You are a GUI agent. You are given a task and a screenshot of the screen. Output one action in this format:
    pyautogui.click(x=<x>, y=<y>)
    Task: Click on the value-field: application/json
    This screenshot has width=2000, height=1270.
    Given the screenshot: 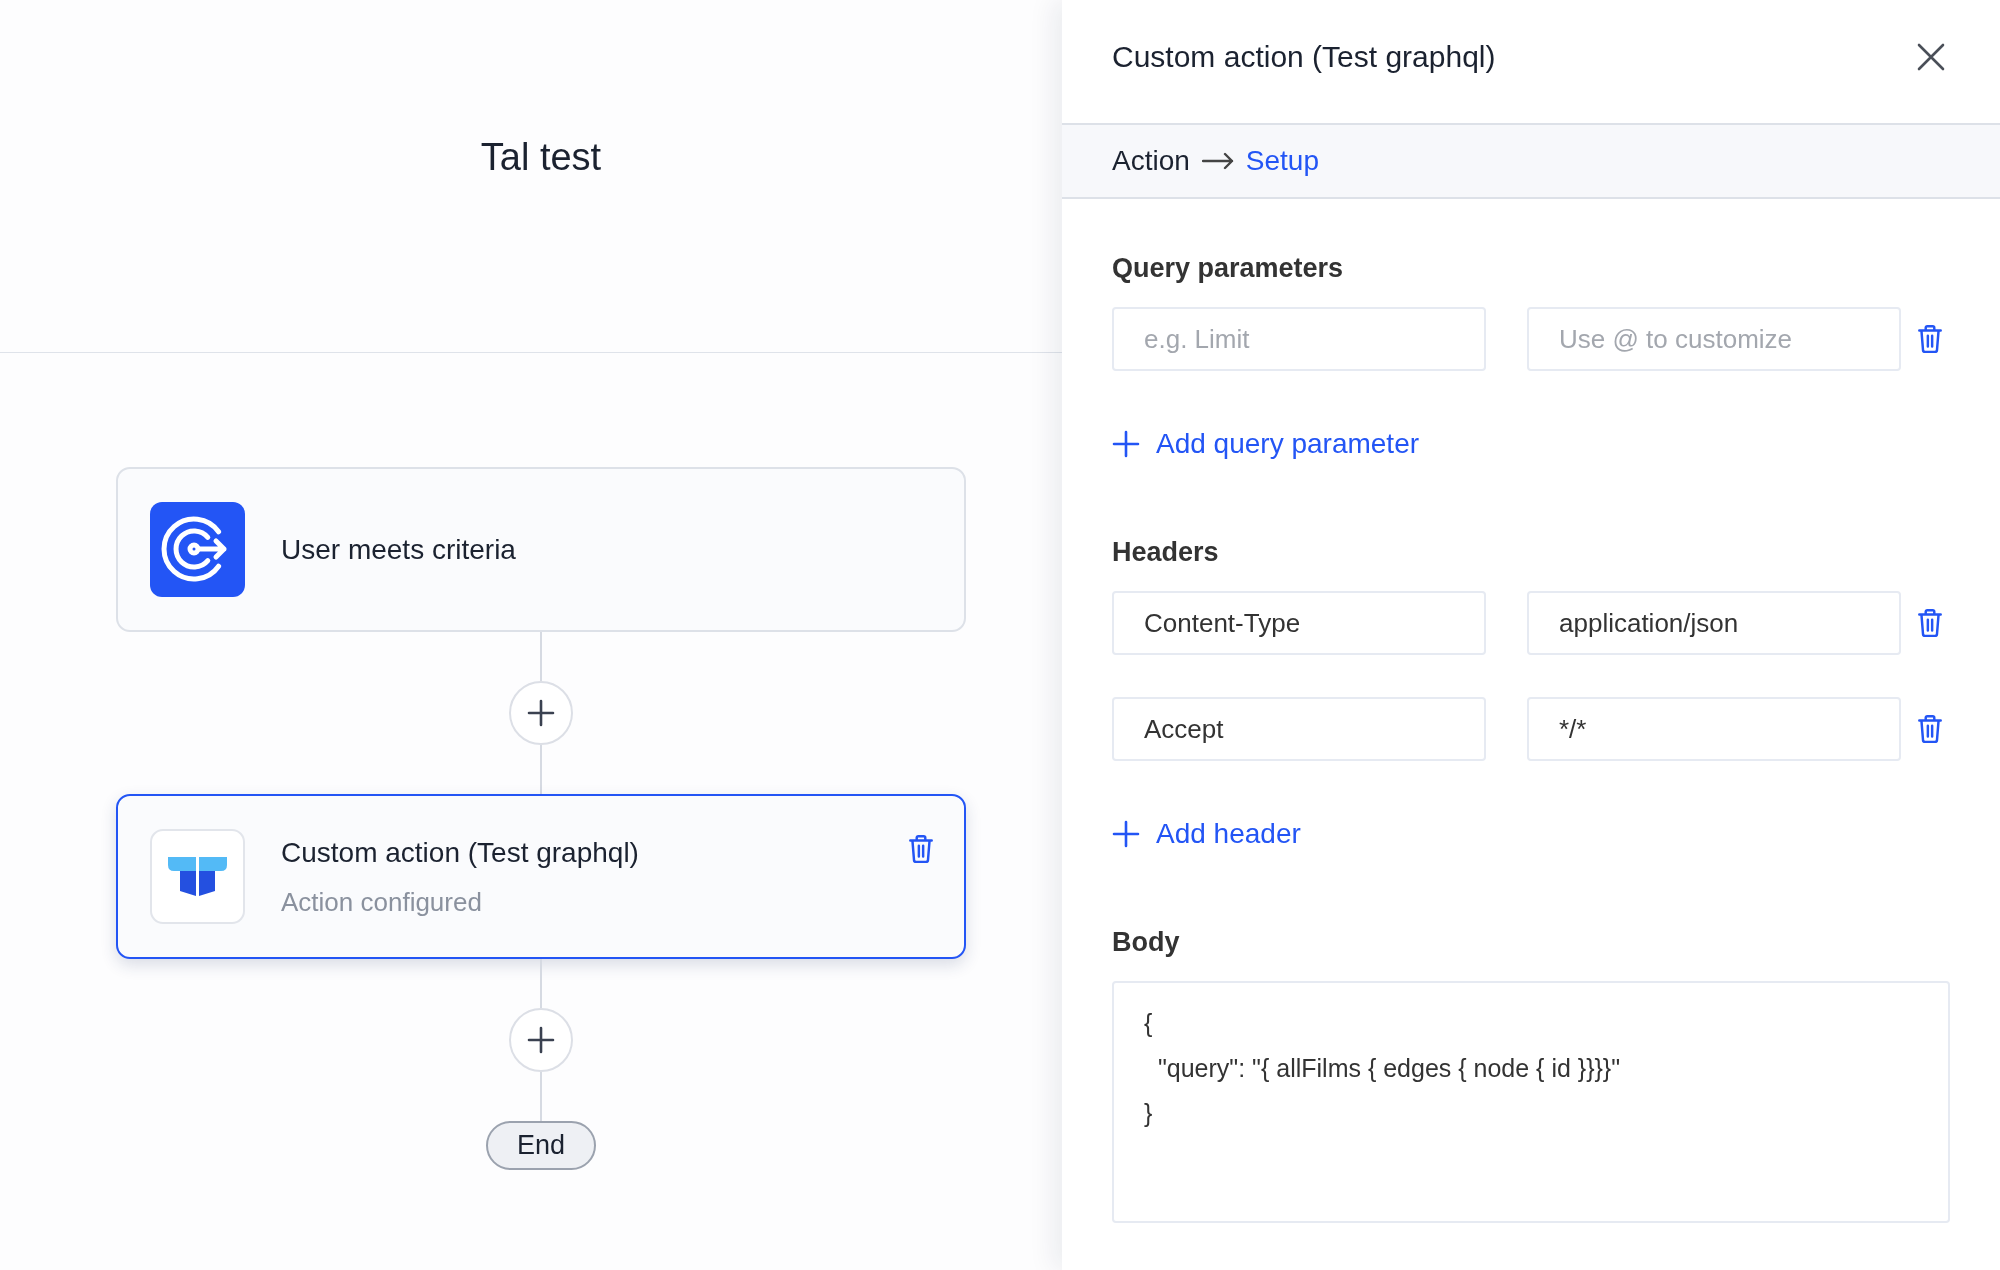 What is the action you would take?
    pyautogui.click(x=1714, y=623)
    